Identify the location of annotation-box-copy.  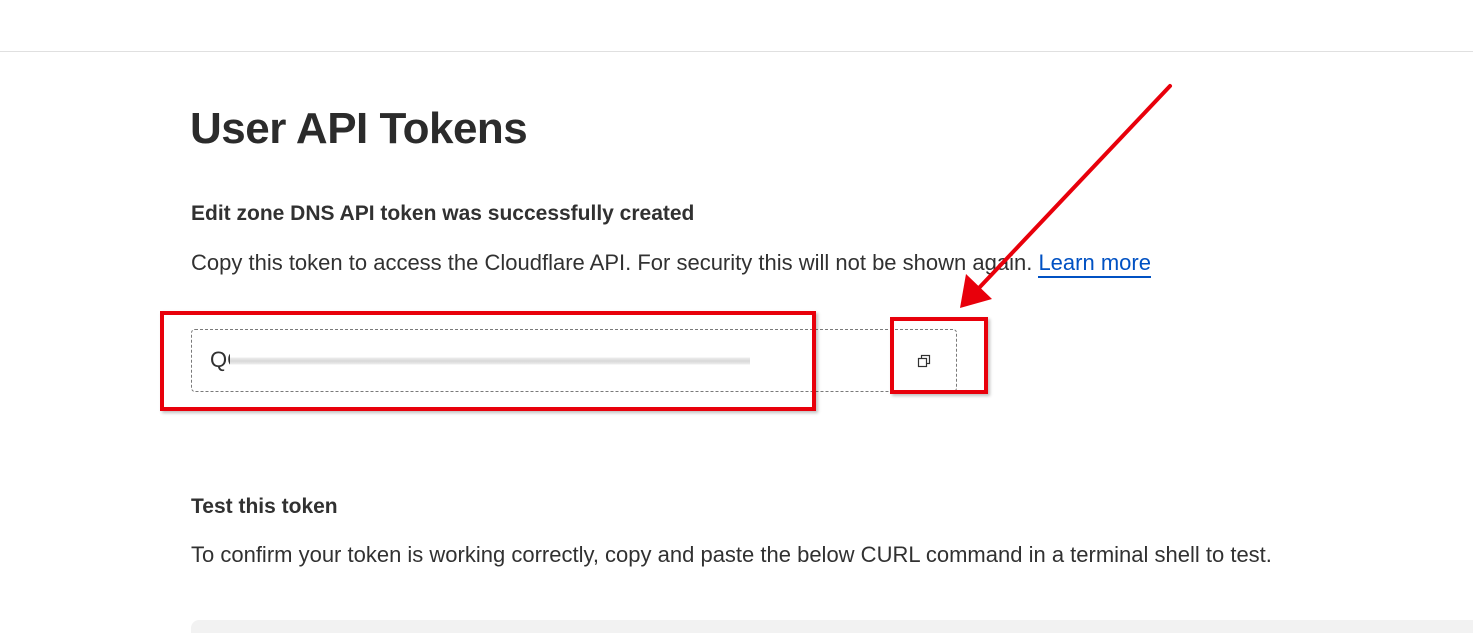
(939, 355).